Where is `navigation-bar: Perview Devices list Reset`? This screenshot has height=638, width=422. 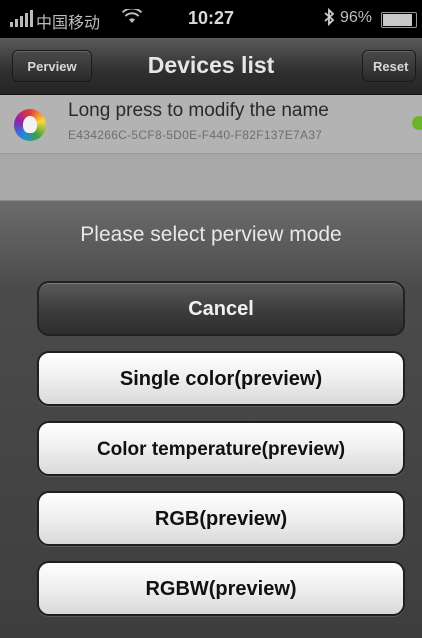 navigation-bar: Perview Devices list Reset is located at coordinates (211, 66).